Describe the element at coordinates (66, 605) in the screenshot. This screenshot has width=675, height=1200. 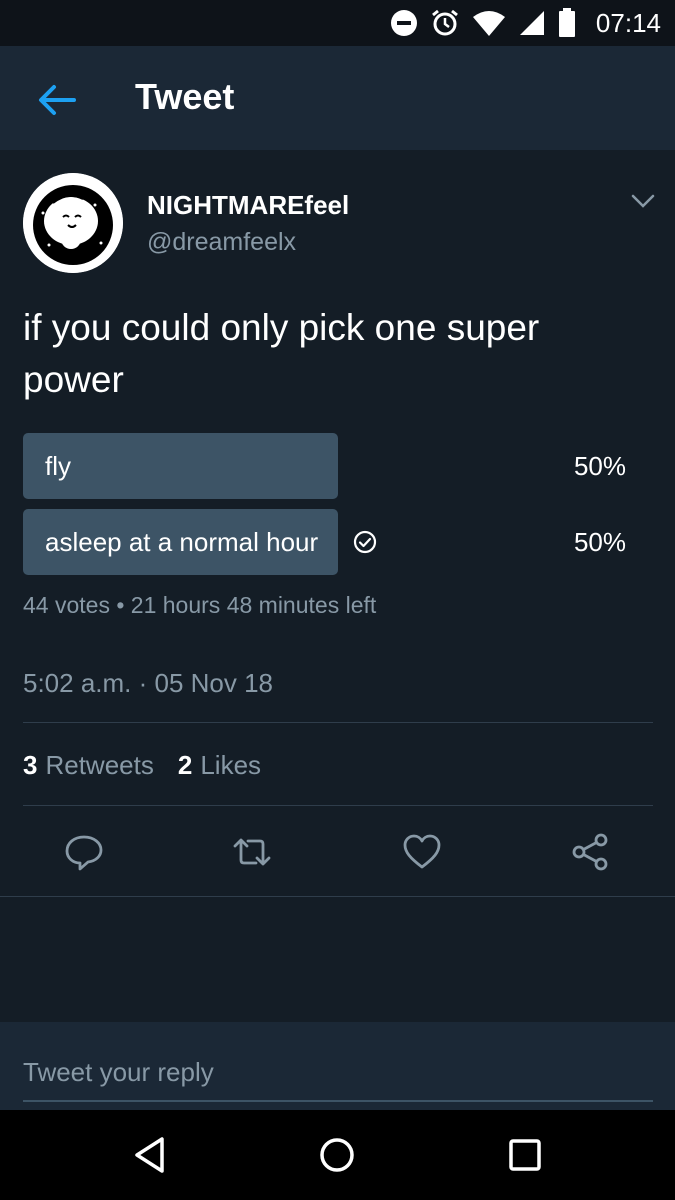
I see `poll-votes: 44 votes` at that location.